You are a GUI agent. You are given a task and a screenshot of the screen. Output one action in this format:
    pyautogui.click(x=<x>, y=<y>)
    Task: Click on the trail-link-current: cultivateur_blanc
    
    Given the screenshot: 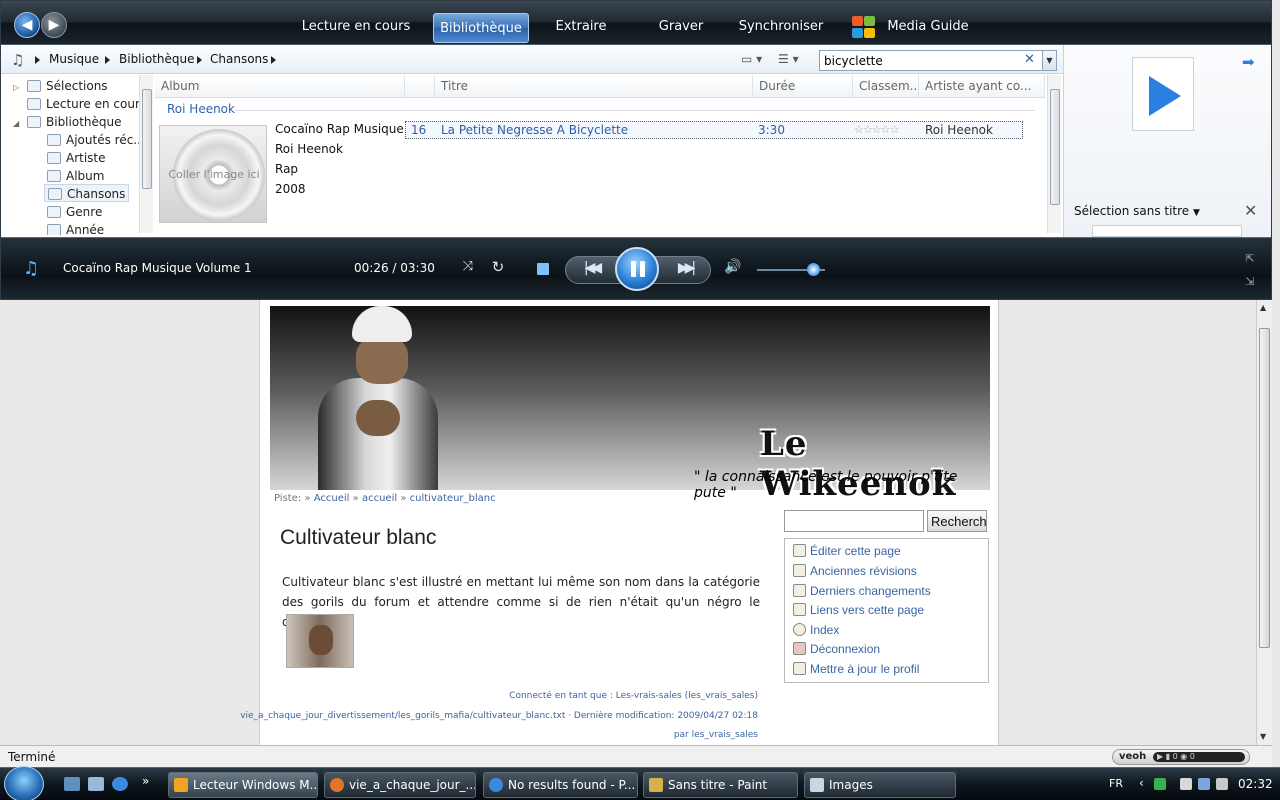 What is the action you would take?
    pyautogui.click(x=453, y=498)
    